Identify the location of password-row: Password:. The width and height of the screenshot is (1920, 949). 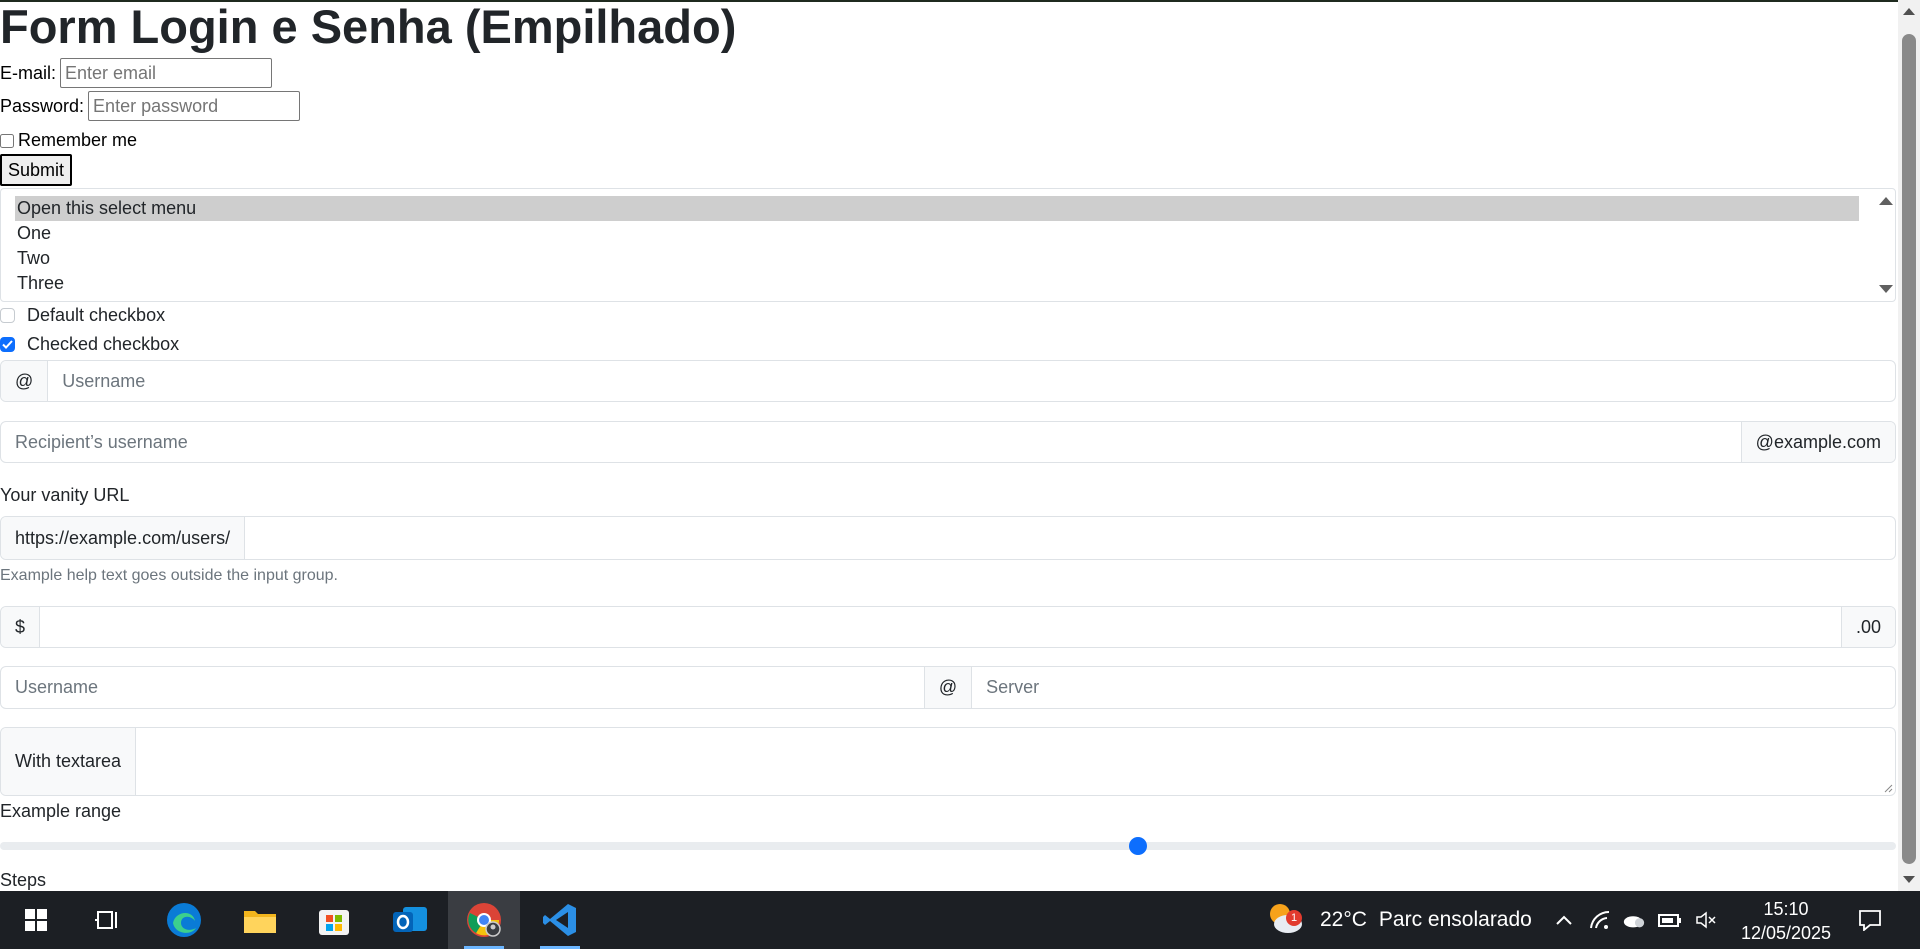
(150, 106).